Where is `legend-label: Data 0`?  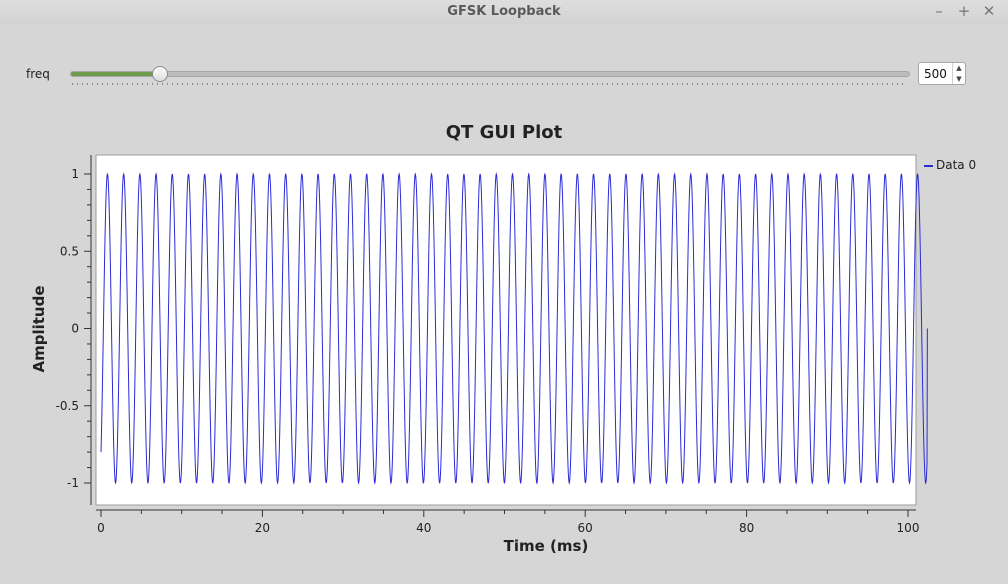 legend-label: Data 0 is located at coordinates (956, 165).